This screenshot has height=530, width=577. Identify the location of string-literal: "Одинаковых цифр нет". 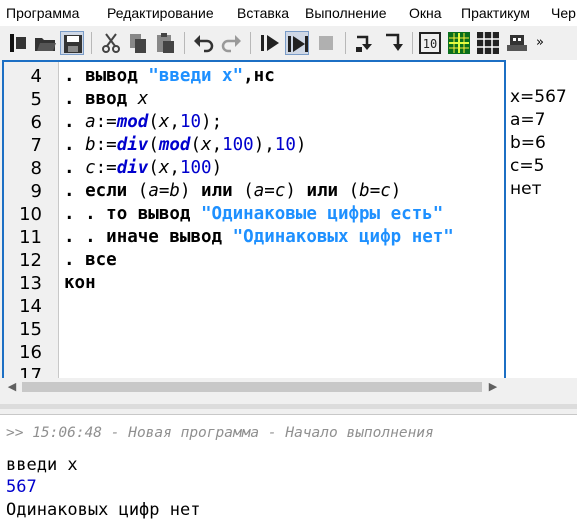
(343, 237).